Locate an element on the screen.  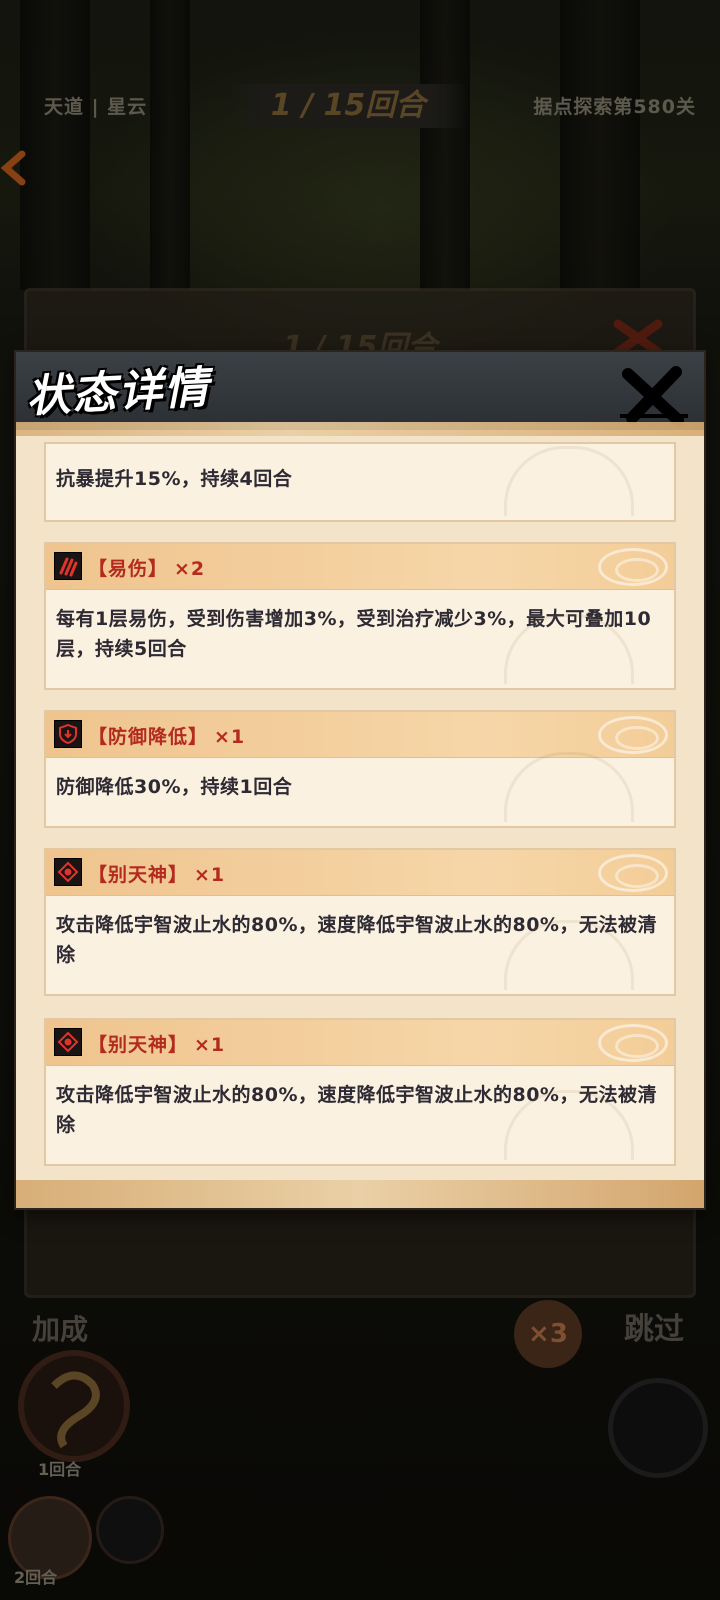
header-divider is located at coordinates (360, 429).